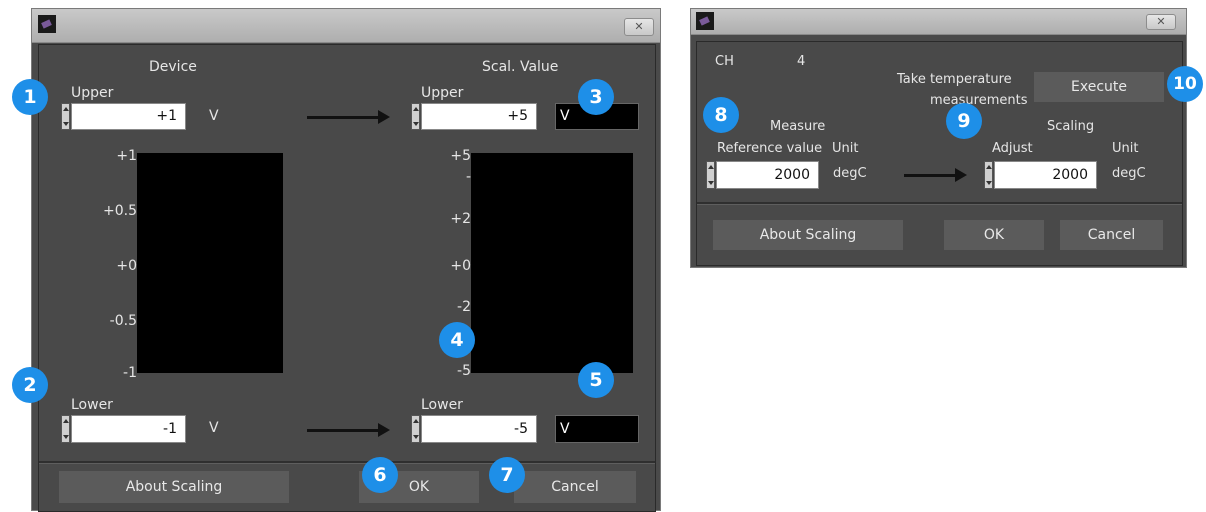 Image resolution: width=1206 pixels, height=512 pixels. I want to click on device-header: Device, so click(173, 67).